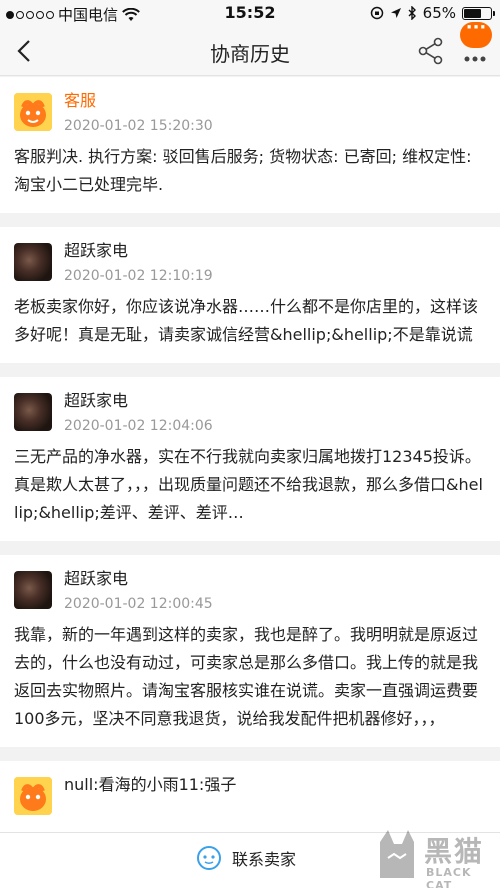  What do you see at coordinates (454, 851) in the screenshot?
I see `watermark-text: 黑猫` at bounding box center [454, 851].